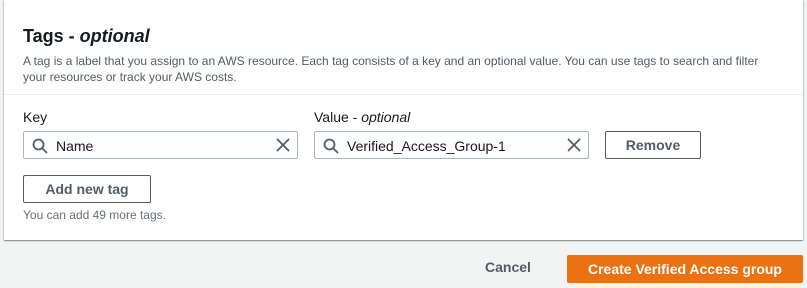 The height and width of the screenshot is (288, 807). Describe the element at coordinates (338, 117) in the screenshot. I see `value-label-text: Value -` at that location.